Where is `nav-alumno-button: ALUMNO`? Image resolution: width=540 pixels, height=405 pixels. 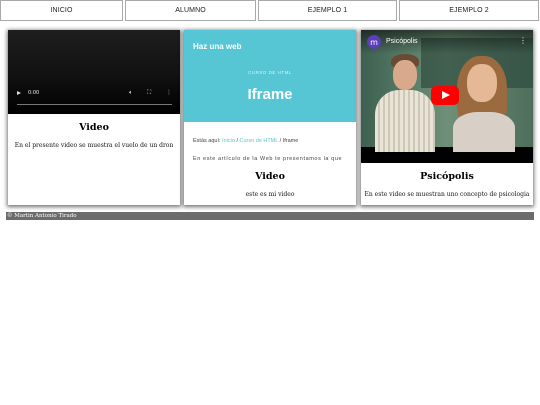
nav-alumno-button: ALUMNO is located at coordinates (190, 10).